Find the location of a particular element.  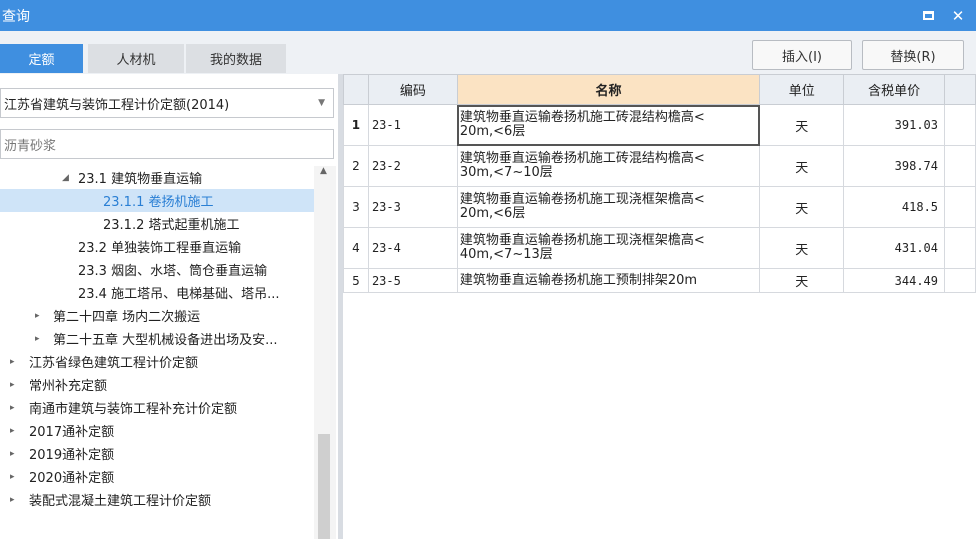

cell-name: 建筑物垂直运输卷扬机施工砖混结构檐高< 30m,<7~10层 is located at coordinates (608, 166).